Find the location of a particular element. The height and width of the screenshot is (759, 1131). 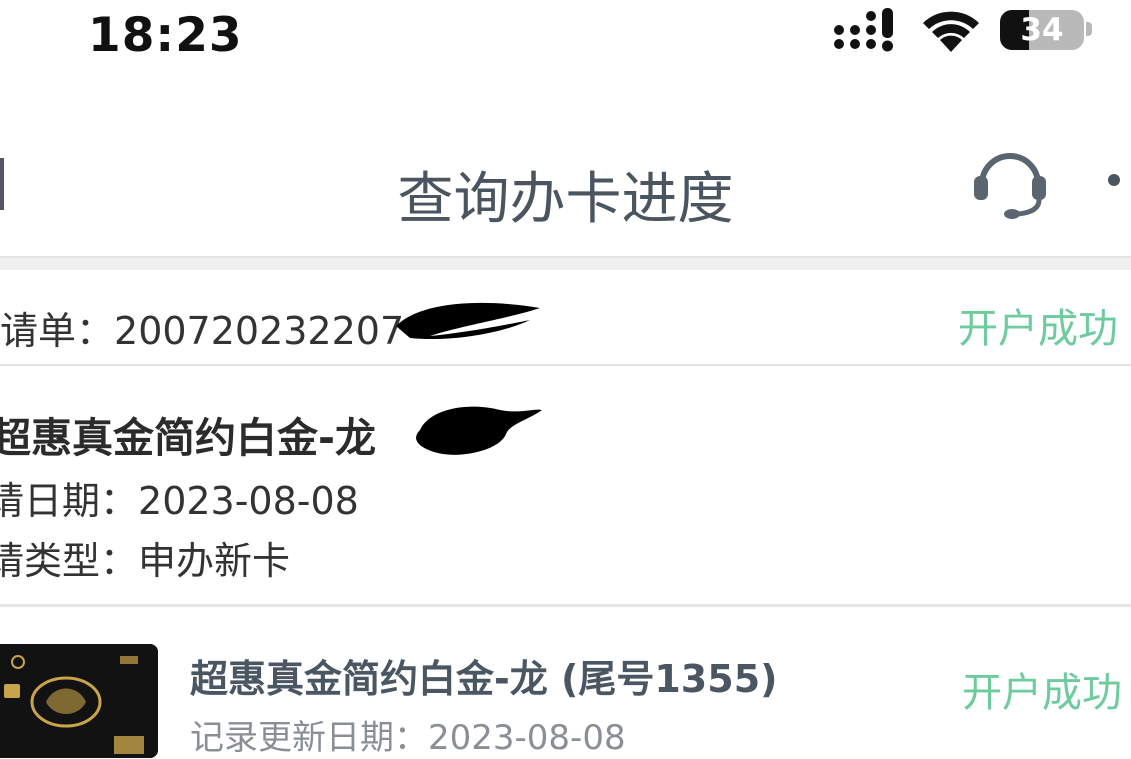

more-icon is located at coordinates (1114, 180).